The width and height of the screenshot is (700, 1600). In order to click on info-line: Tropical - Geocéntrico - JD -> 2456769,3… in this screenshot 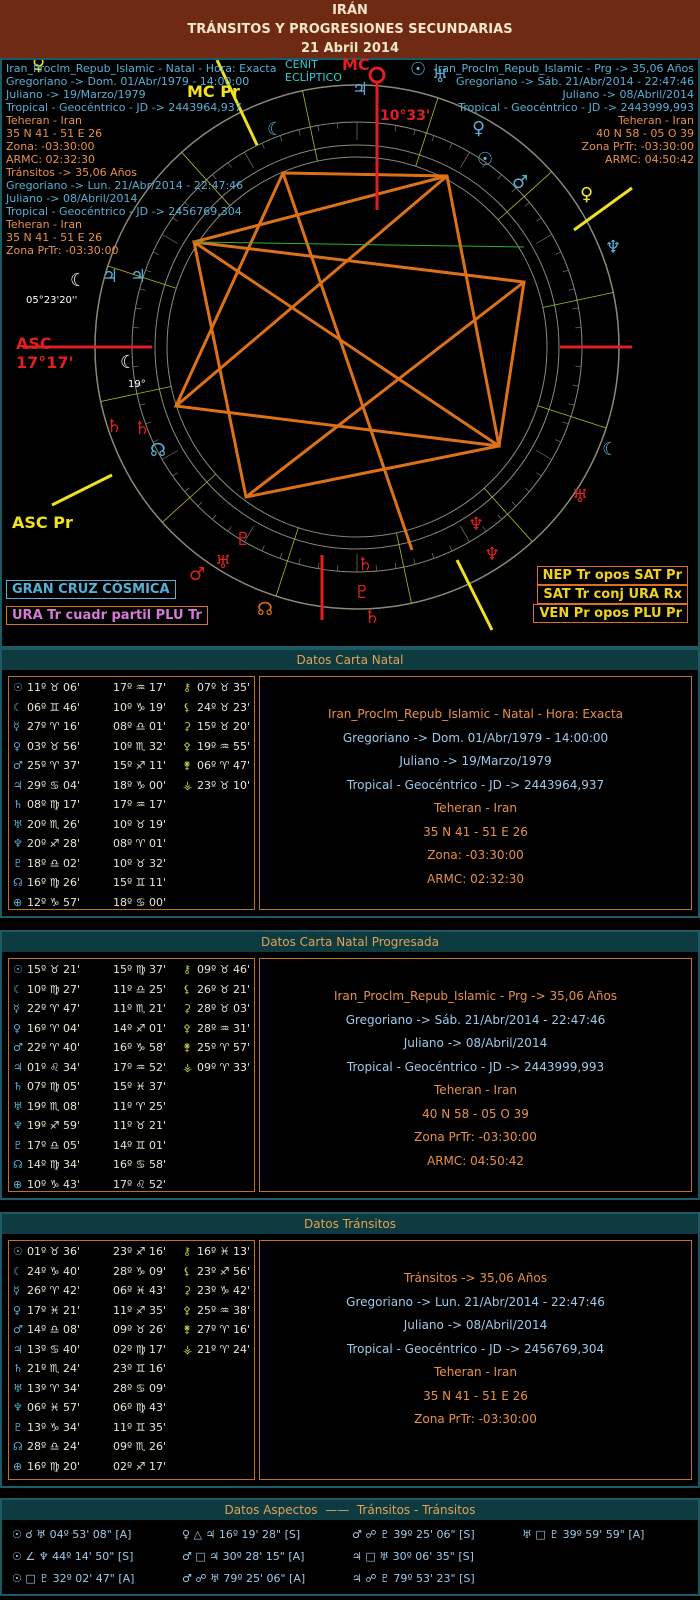, I will do `click(475, 1348)`.